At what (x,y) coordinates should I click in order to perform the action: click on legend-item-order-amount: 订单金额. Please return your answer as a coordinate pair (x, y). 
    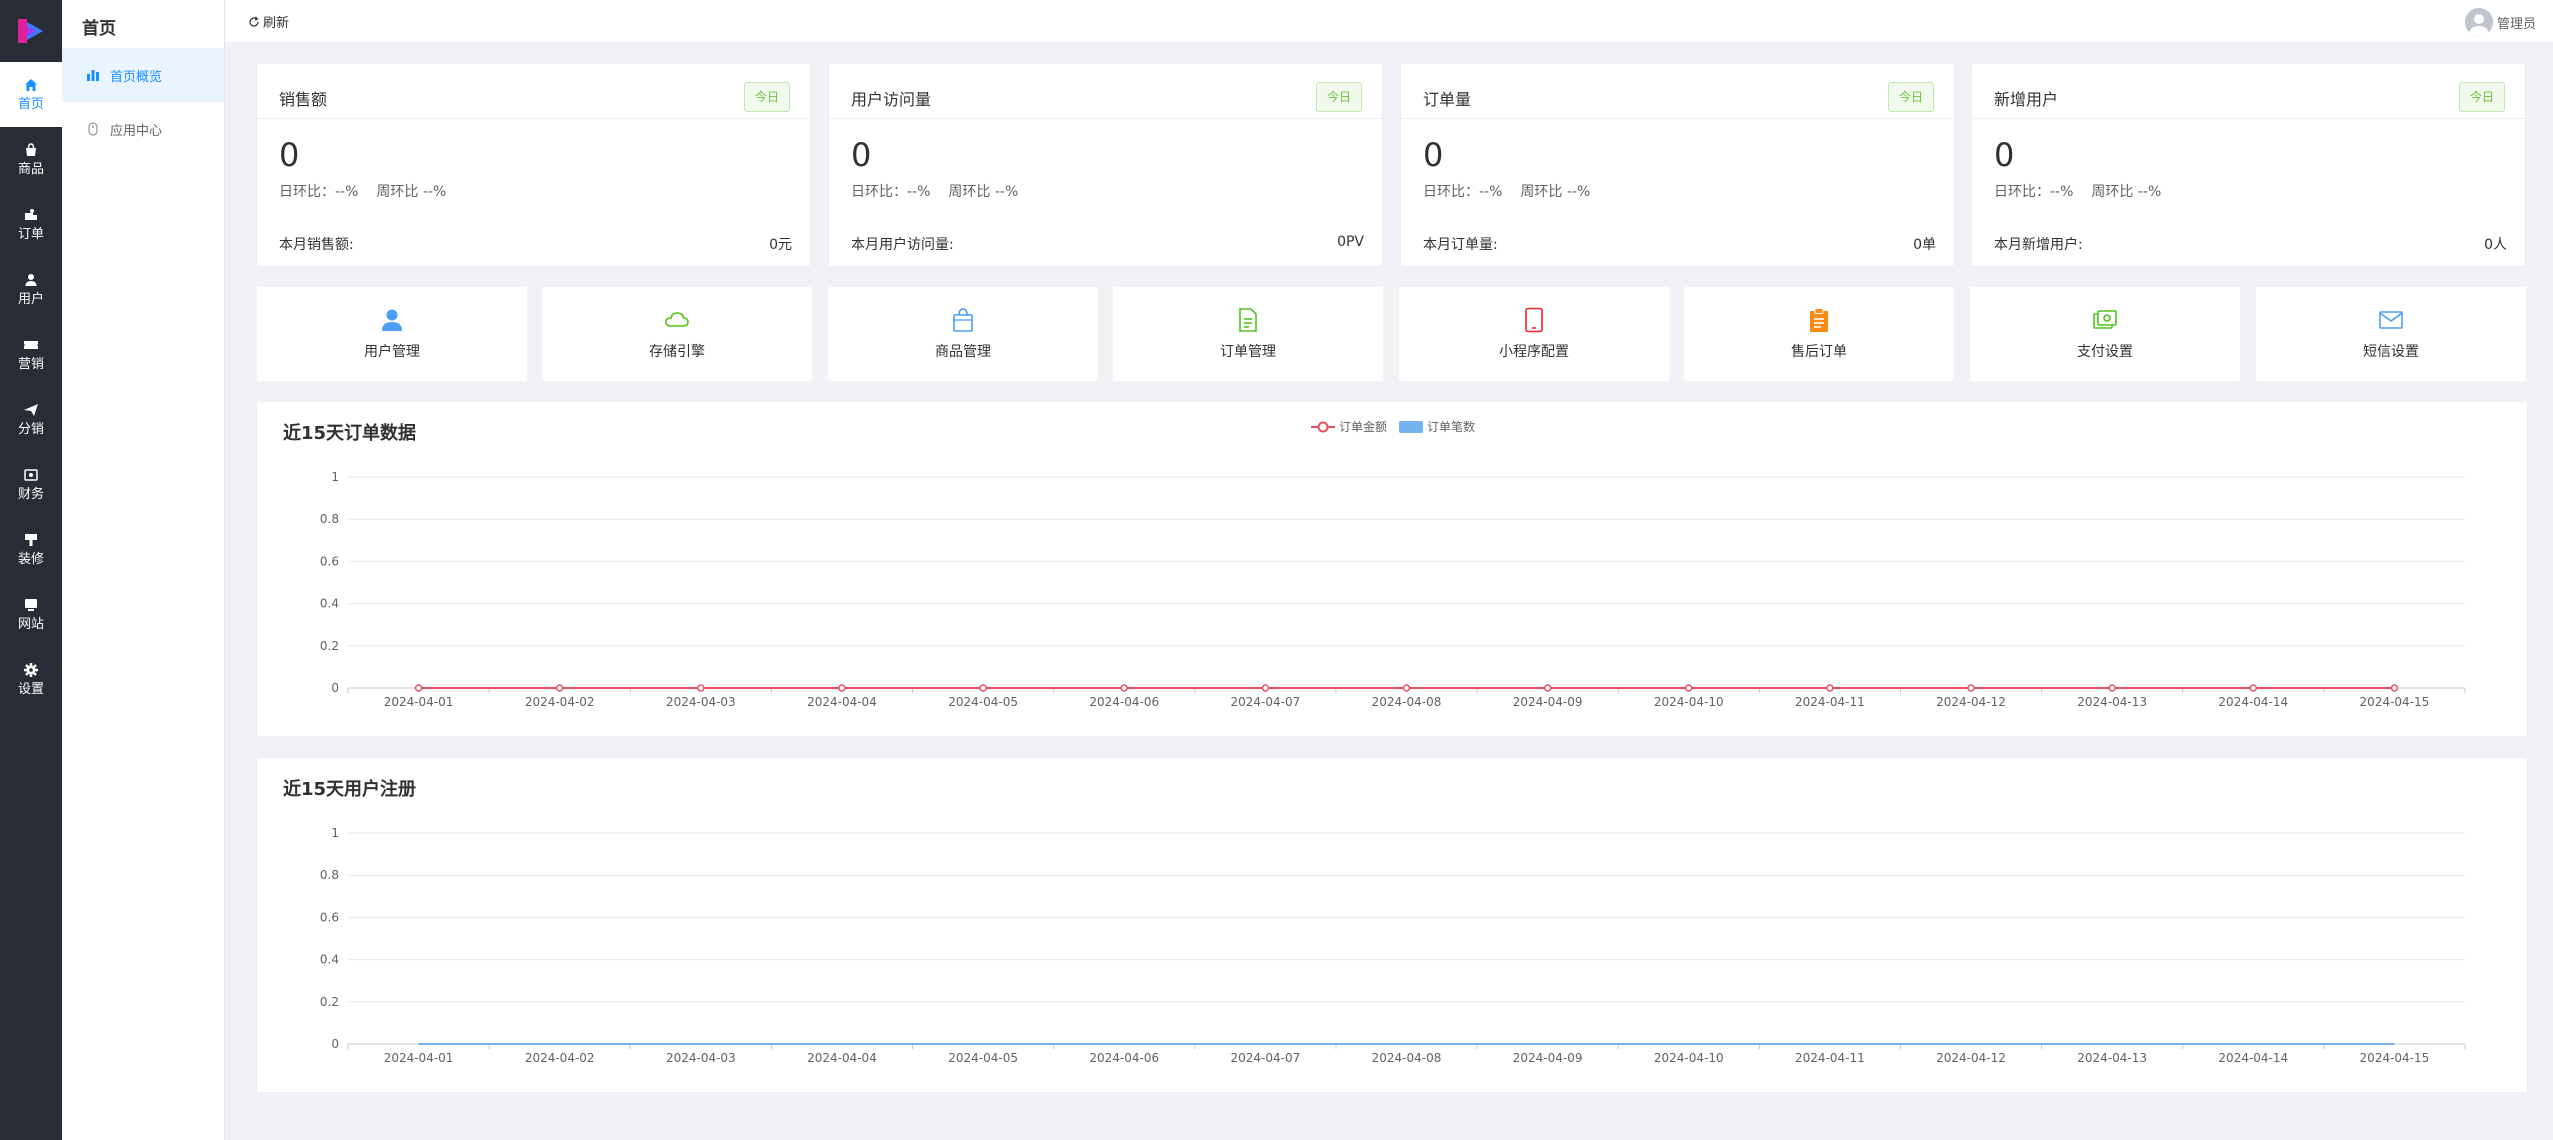
    Looking at the image, I should click on (1349, 426).